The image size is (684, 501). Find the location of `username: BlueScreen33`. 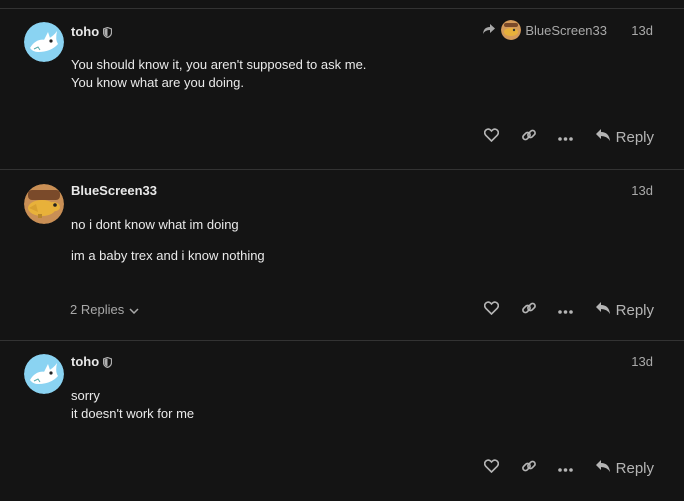

username: BlueScreen33 is located at coordinates (114, 190).